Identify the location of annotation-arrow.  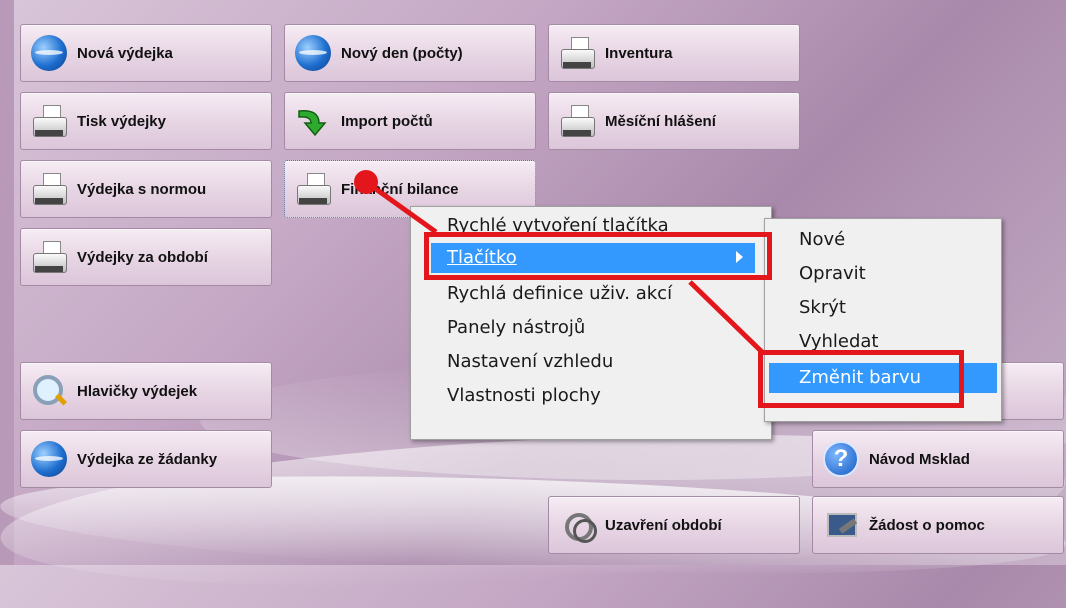
(559, 262).